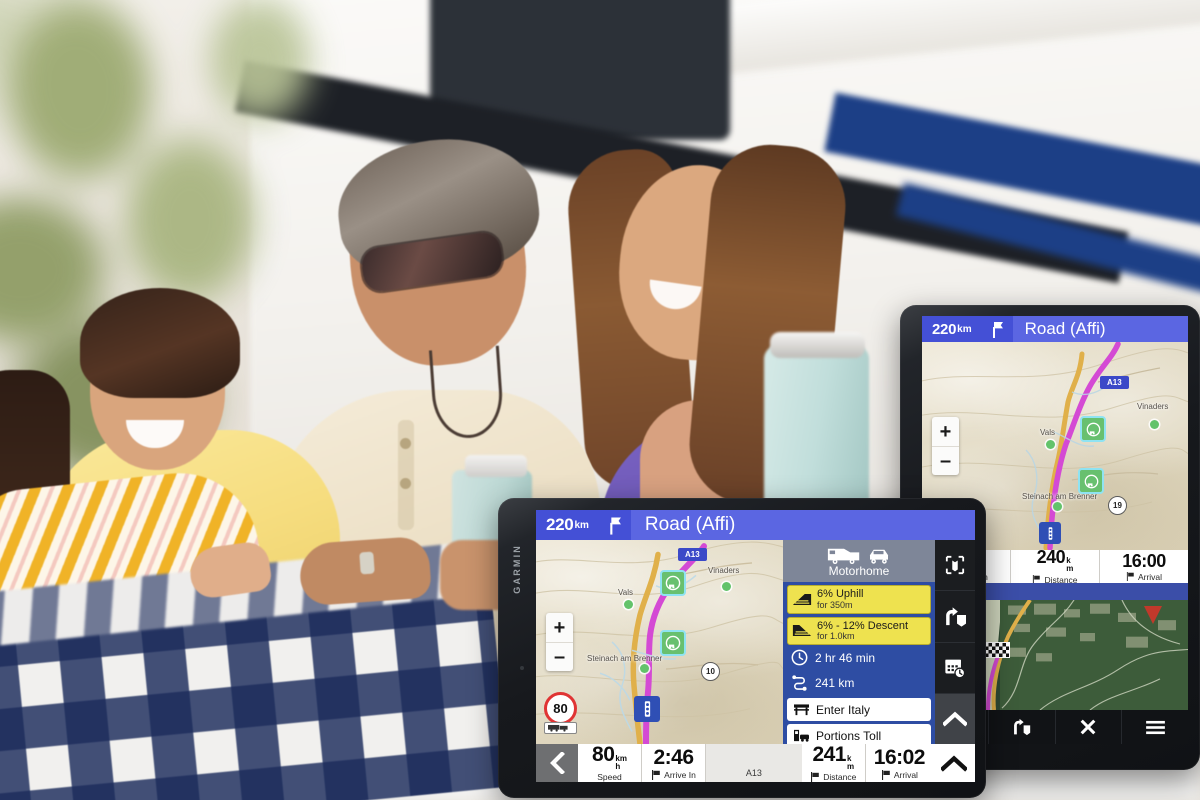 The height and width of the screenshot is (800, 1200). I want to click on speed-cell: 80 km h Speed, so click(610, 763).